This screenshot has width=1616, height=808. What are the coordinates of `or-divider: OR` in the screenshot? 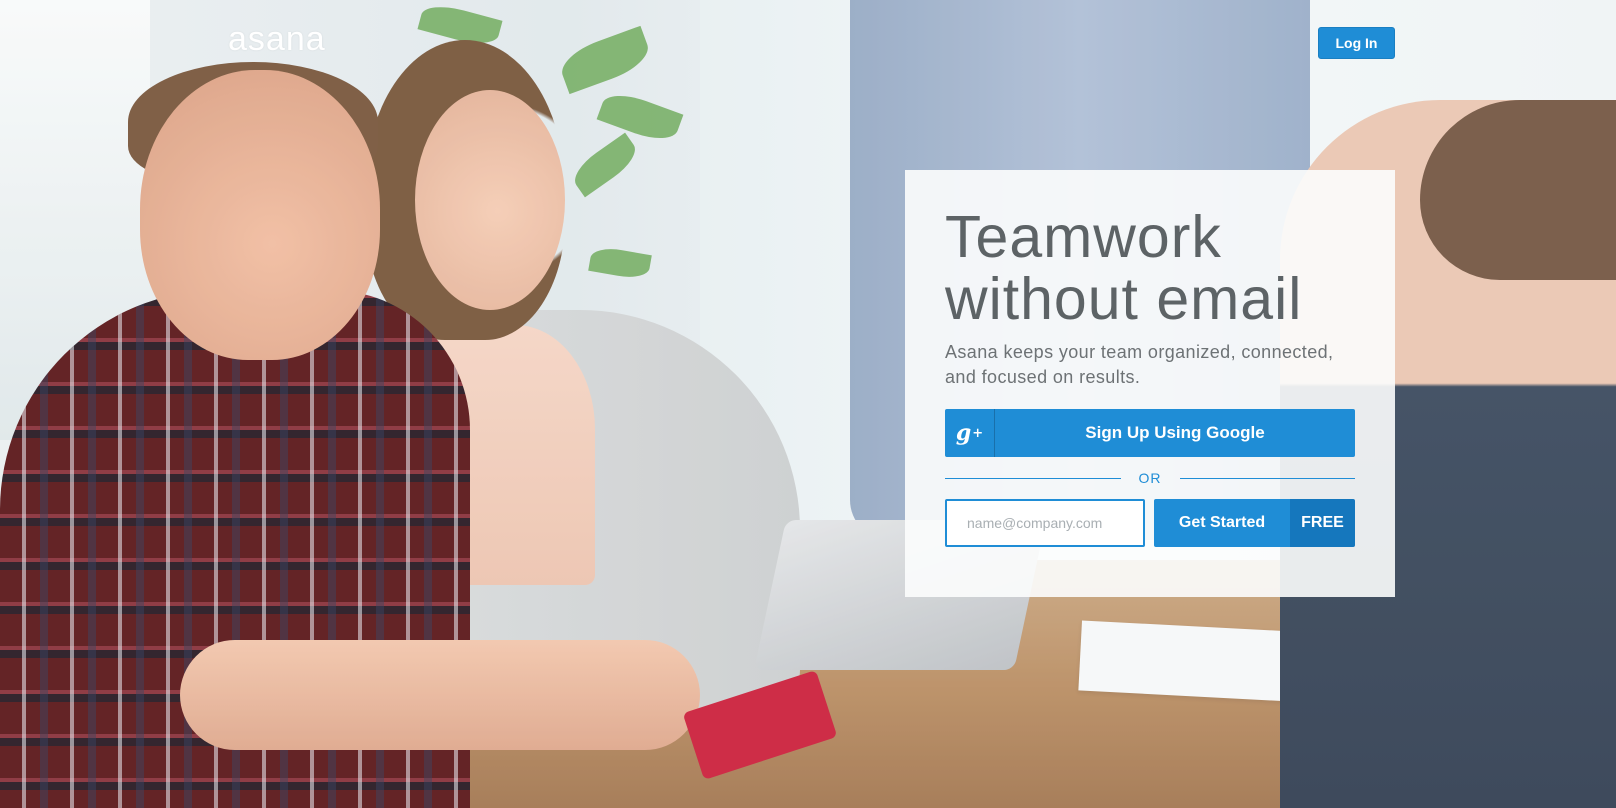 It's located at (1150, 478).